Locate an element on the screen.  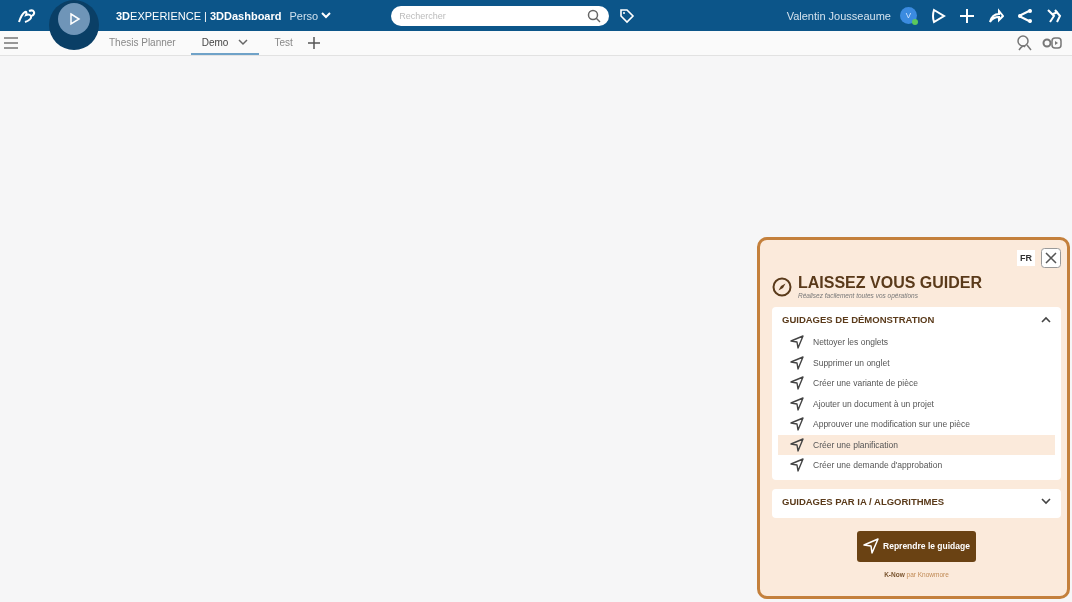
dashboard-tab: Test is located at coordinates (283, 43).